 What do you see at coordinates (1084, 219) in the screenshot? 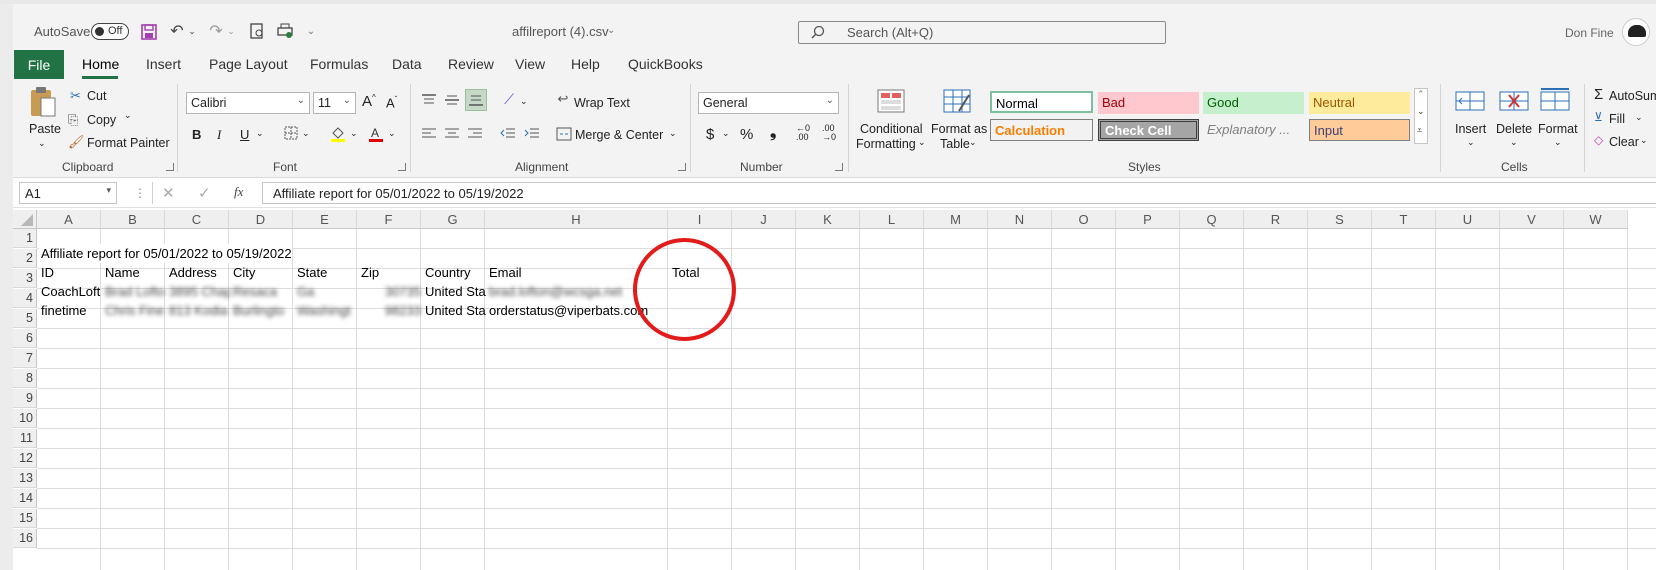
I see `column-header-o: O` at bounding box center [1084, 219].